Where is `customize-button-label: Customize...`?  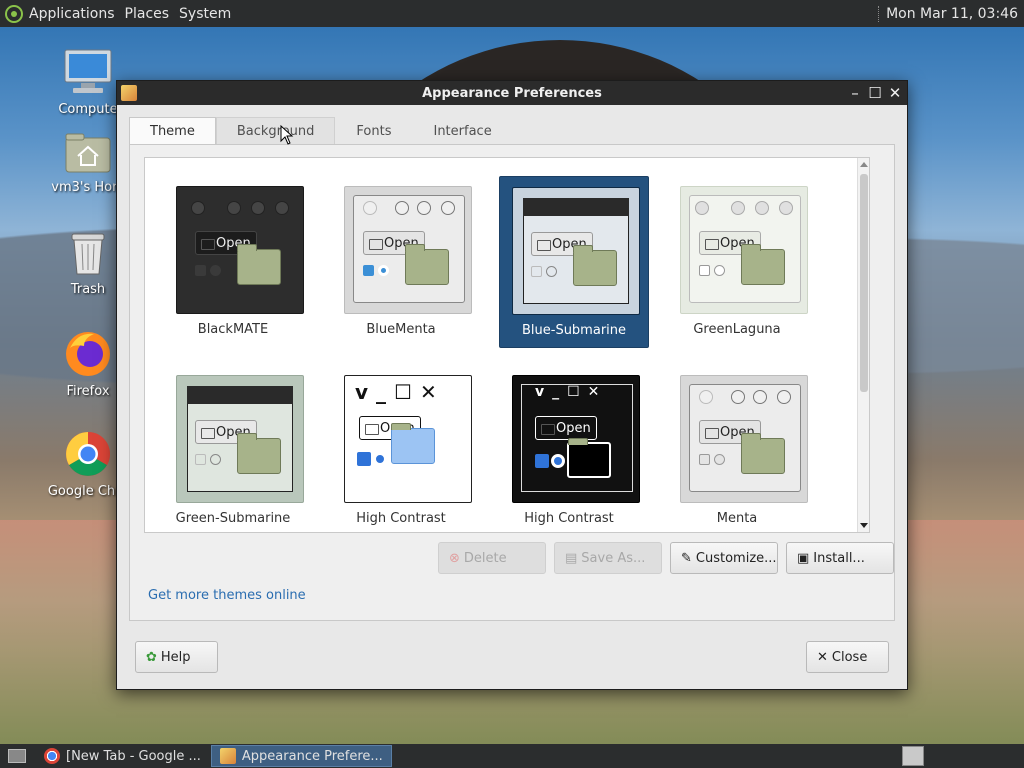
customize-button-label: Customize... is located at coordinates (736, 558).